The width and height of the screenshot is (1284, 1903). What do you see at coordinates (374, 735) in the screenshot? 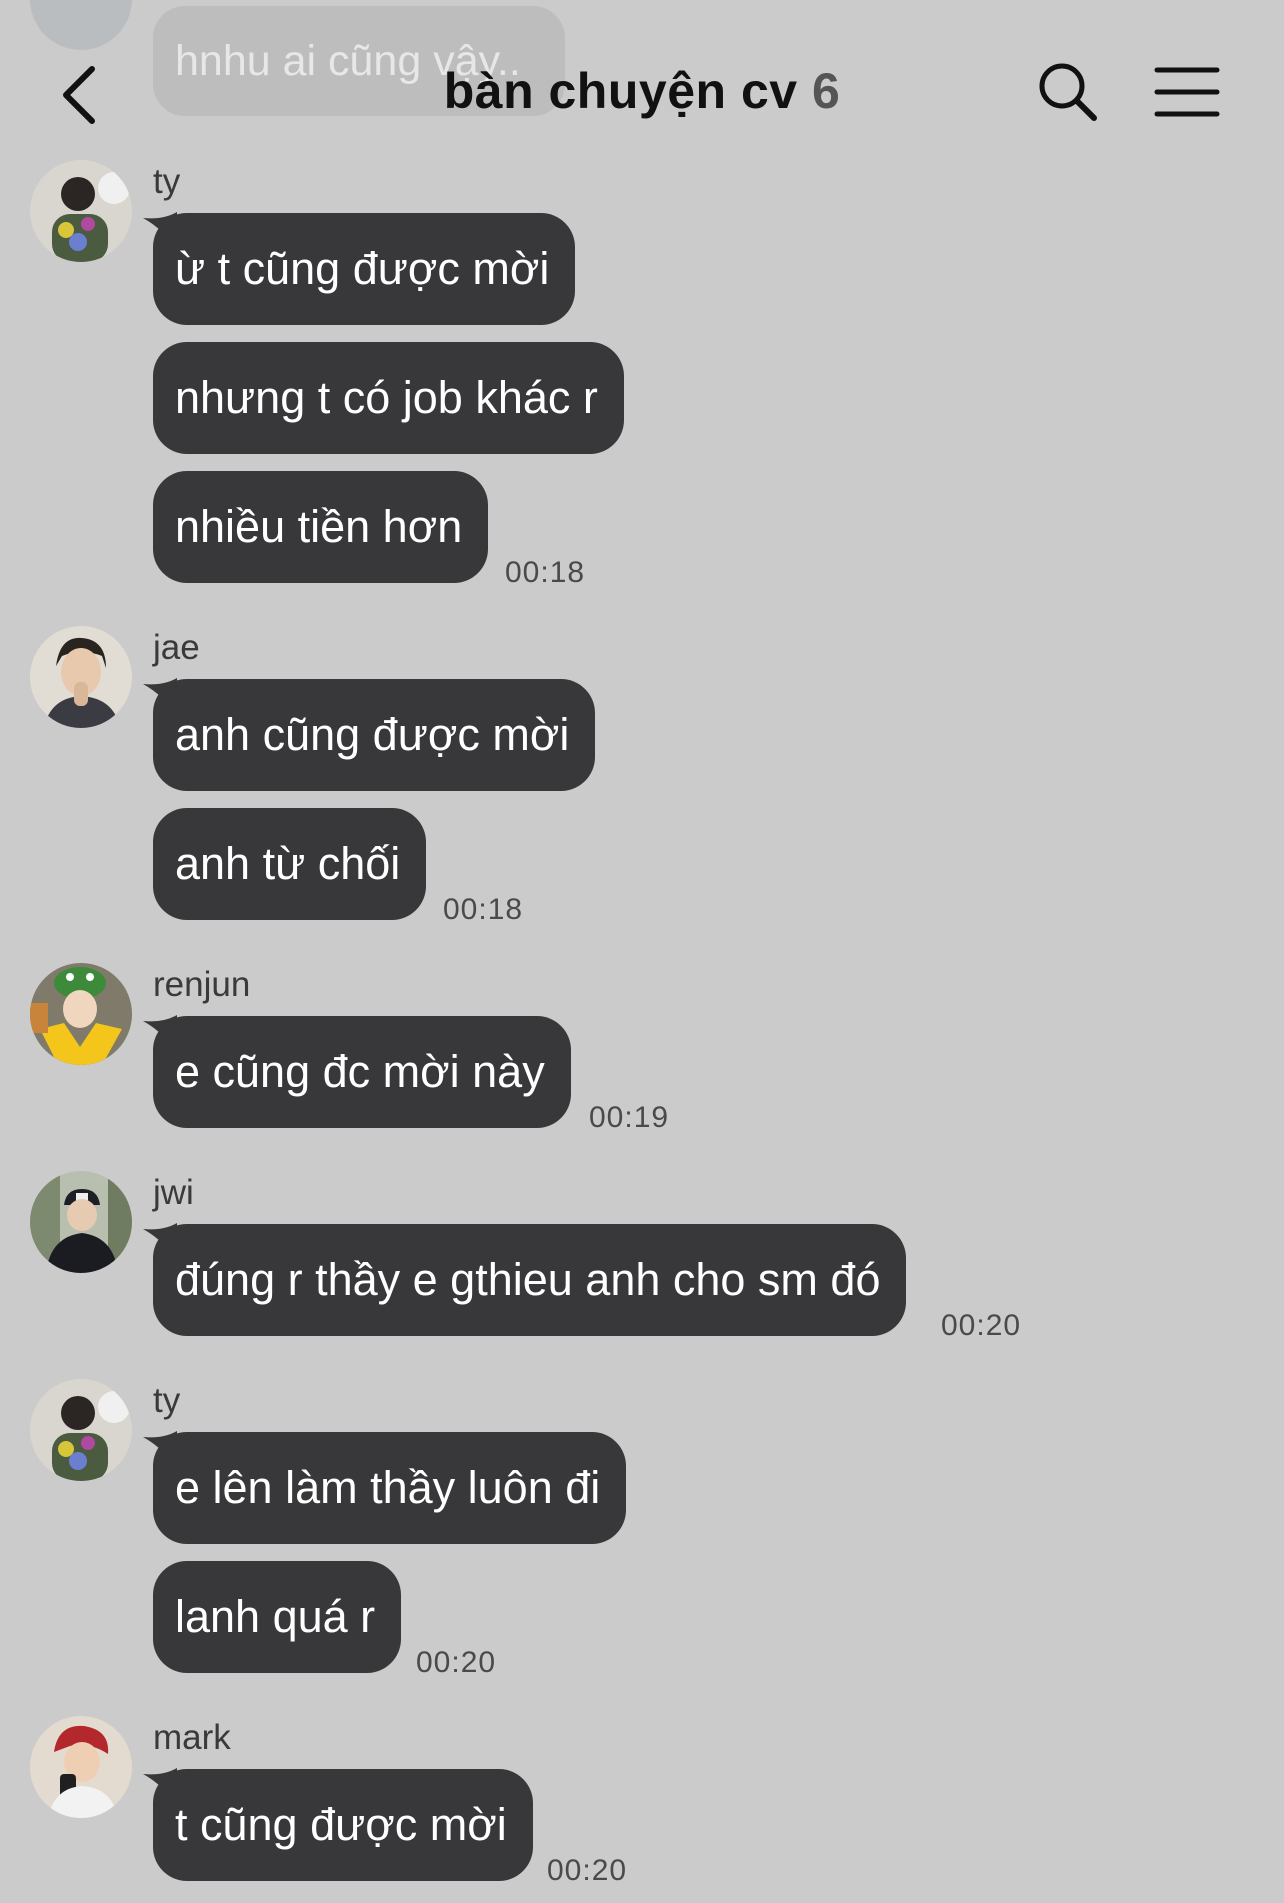
I see `message-bubble: anh cũng được mời` at bounding box center [374, 735].